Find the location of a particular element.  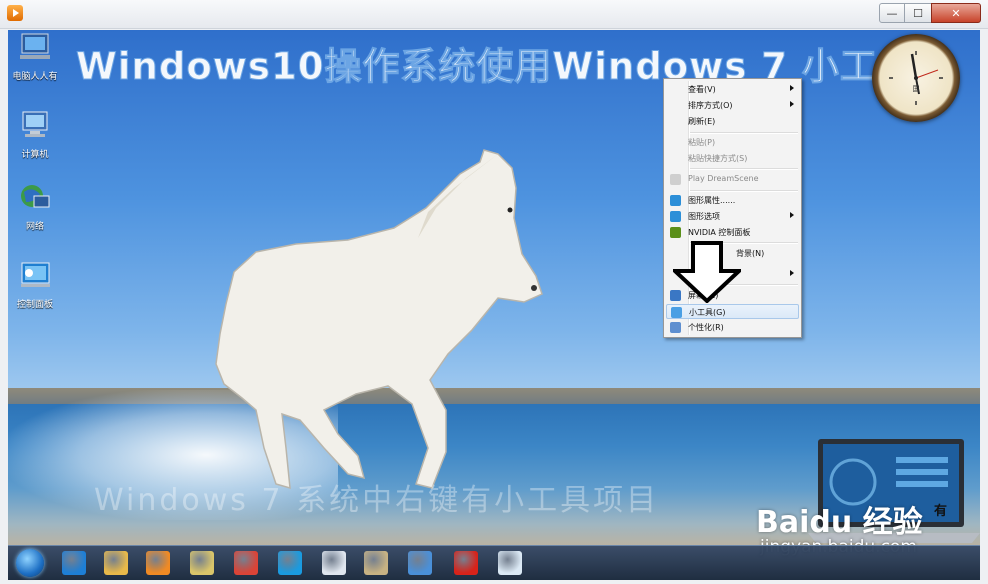

watermark-text: Windows 7 系统中右键有小工具项目 is located at coordinates (377, 500).